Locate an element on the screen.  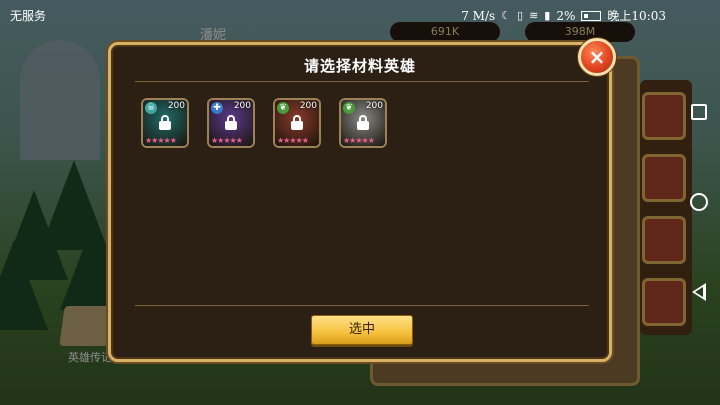
hero-card: ✚ 200 ★★★★★ is located at coordinates (231, 123).